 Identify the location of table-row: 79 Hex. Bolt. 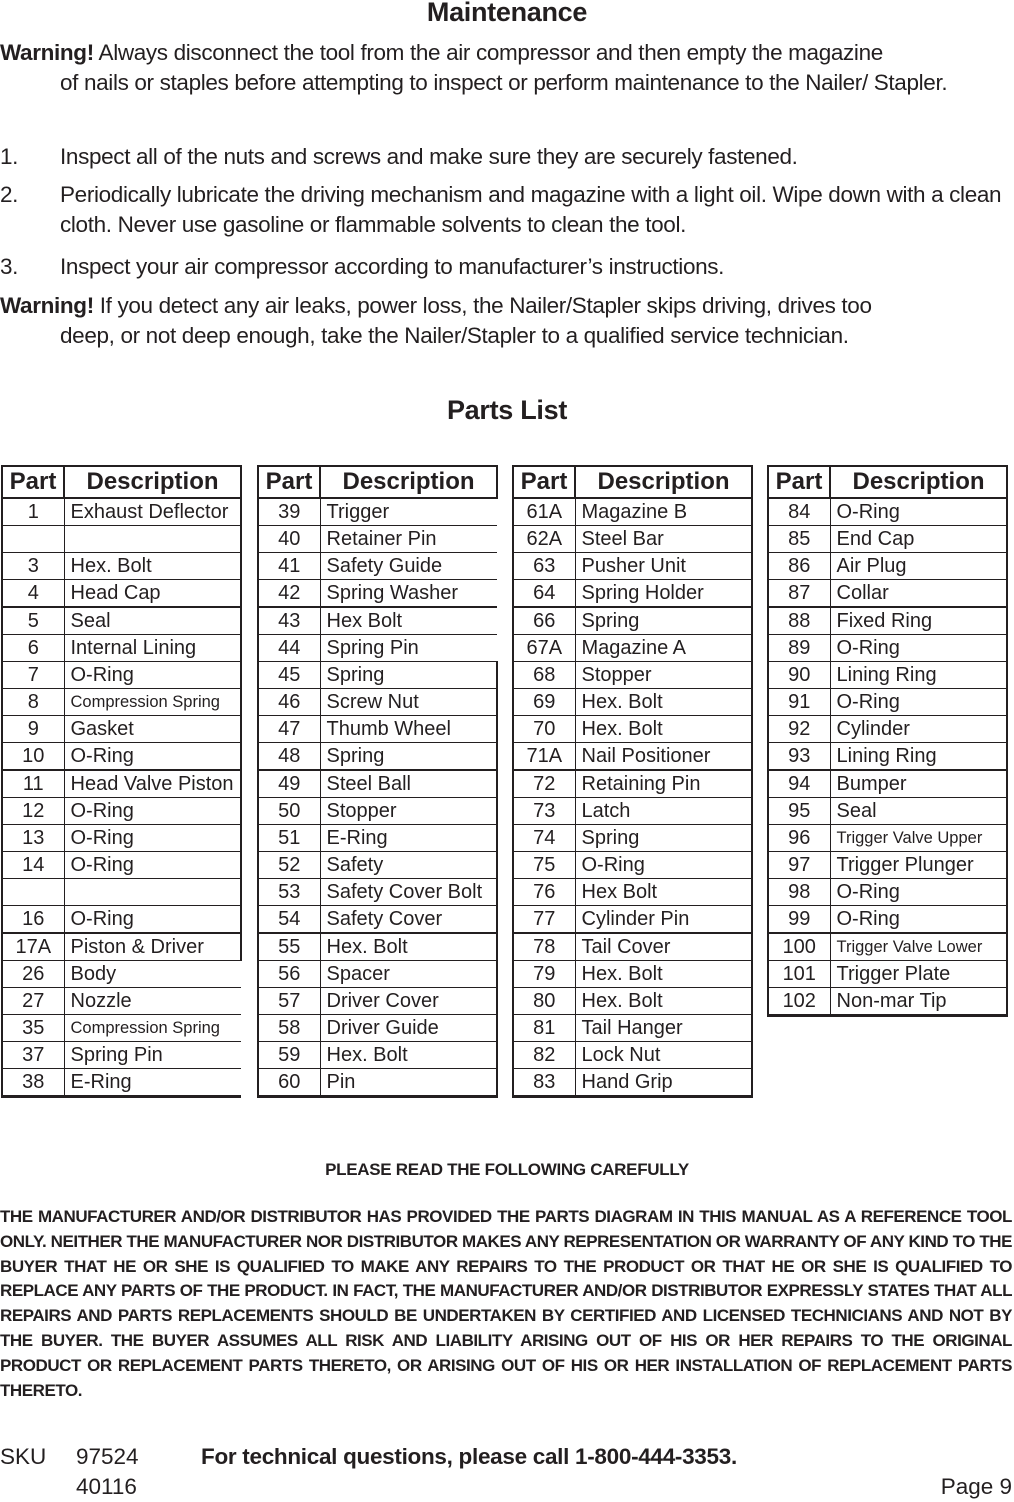
(632, 974).